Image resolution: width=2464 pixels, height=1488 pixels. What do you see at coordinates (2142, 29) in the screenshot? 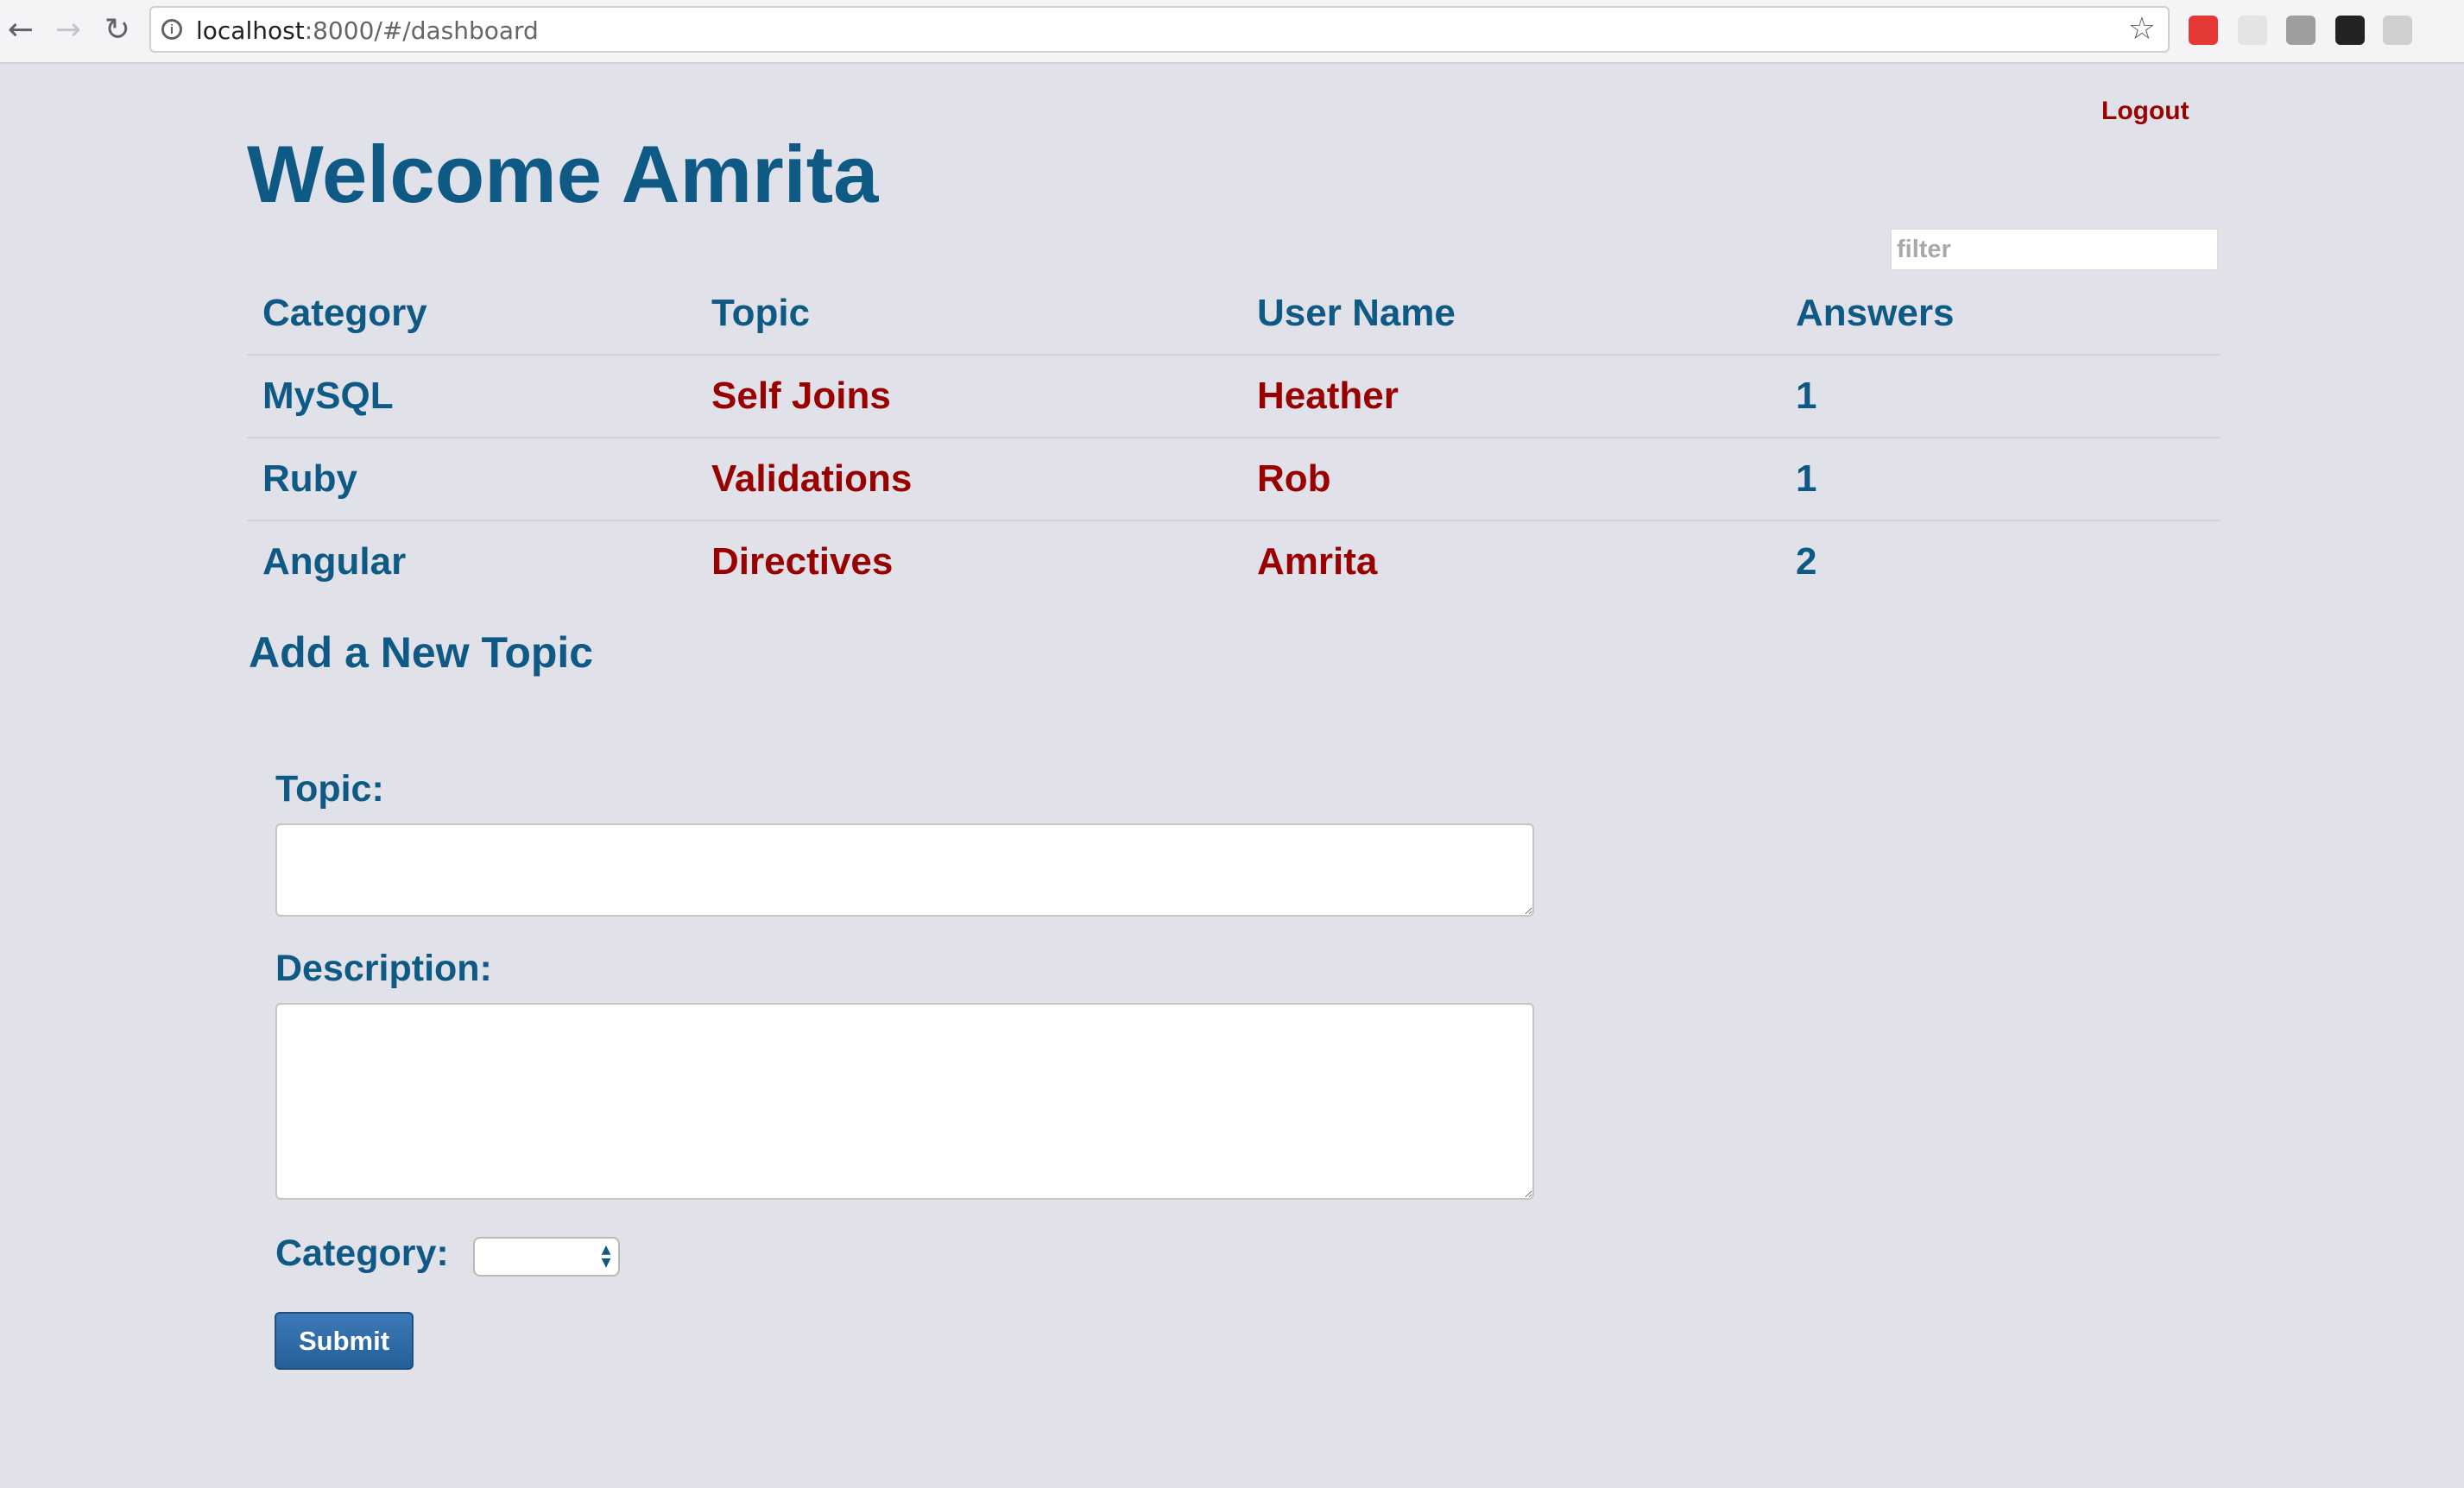
I see `star-icon: ☆` at bounding box center [2142, 29].